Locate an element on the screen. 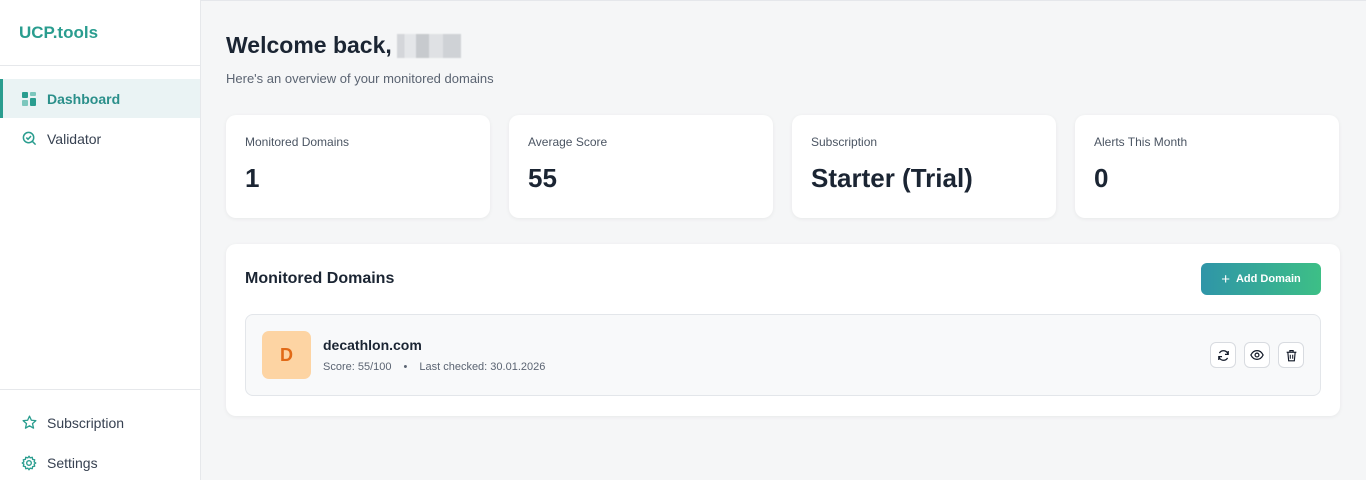 This screenshot has height=480, width=1366. domain-score: Score: 55/100 is located at coordinates (357, 367).